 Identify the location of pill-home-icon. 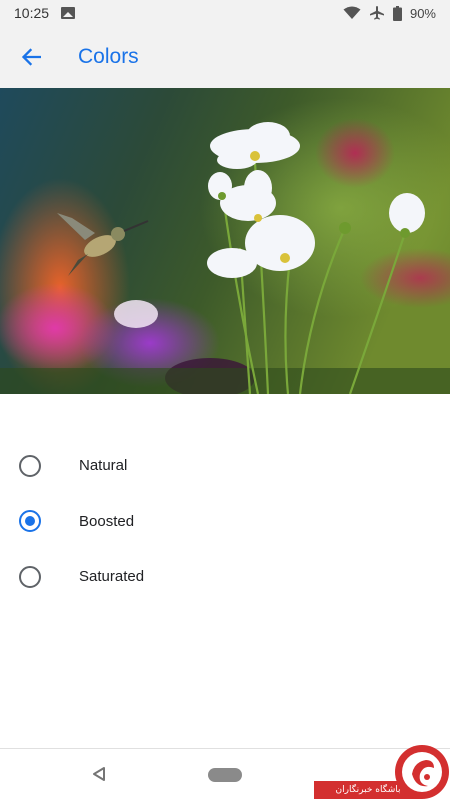
(225, 775).